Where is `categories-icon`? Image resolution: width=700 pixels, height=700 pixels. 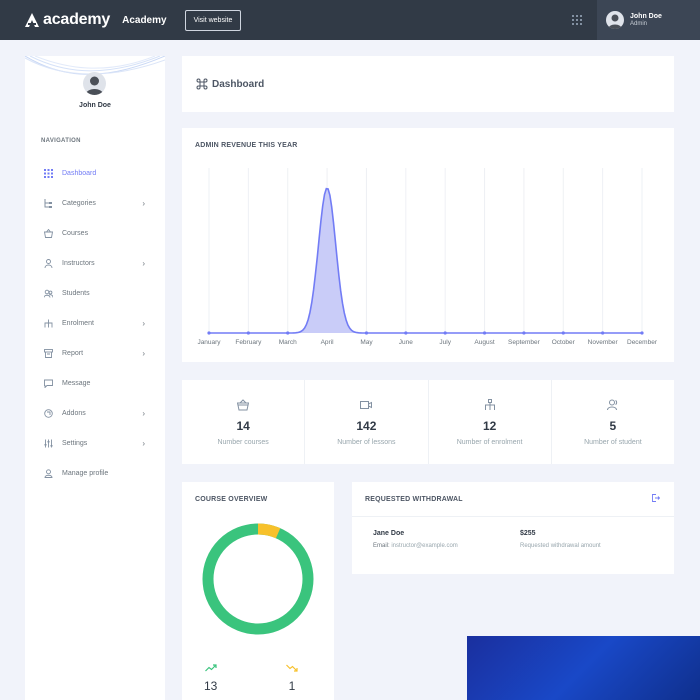
categories-icon is located at coordinates (48, 203).